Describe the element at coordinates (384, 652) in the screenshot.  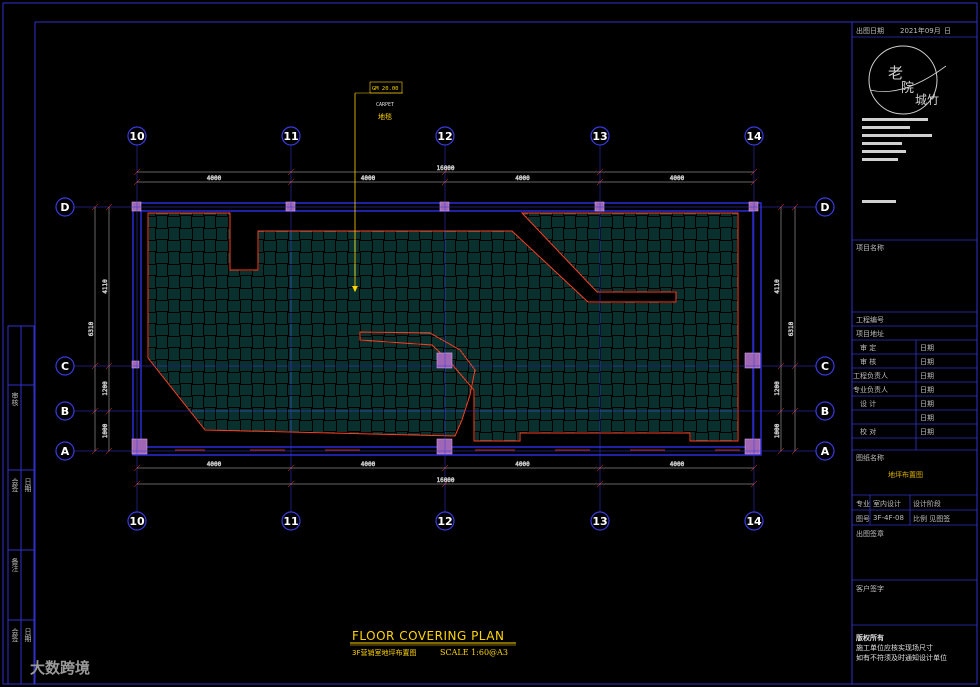
I see `plan-subtitle: 3F营销室地坪布置图` at that location.